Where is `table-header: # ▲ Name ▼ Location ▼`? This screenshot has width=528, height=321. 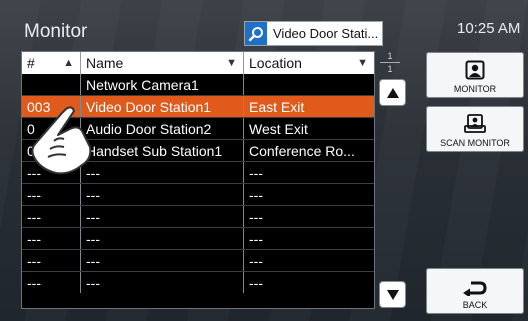 table-header: # ▲ Name ▼ Location ▼ is located at coordinates (198, 63).